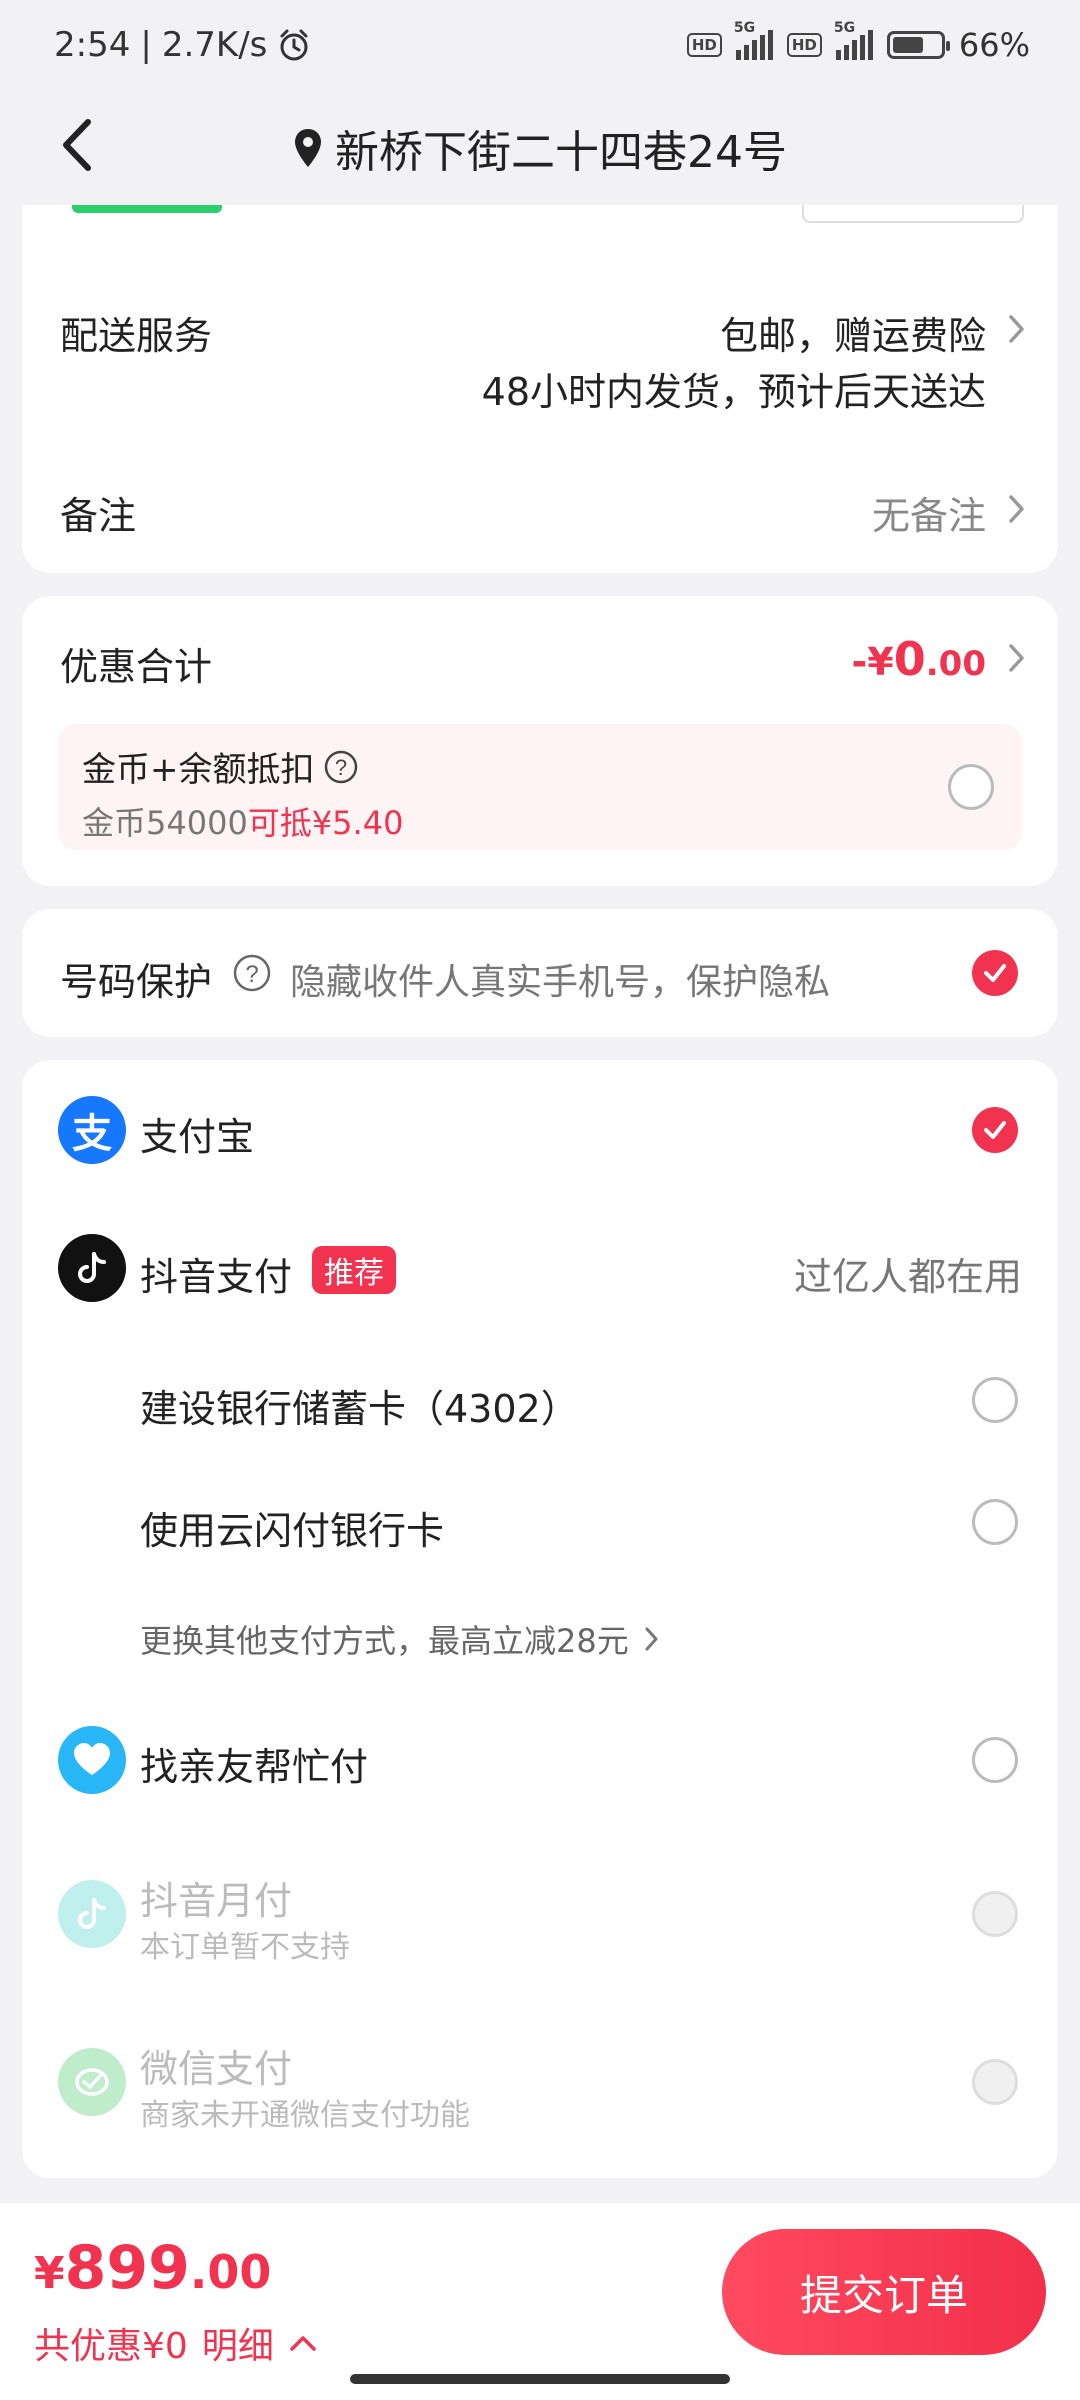  What do you see at coordinates (254, 1763) in the screenshot?
I see `friend-pay-label: 找亲友帮忙付` at bounding box center [254, 1763].